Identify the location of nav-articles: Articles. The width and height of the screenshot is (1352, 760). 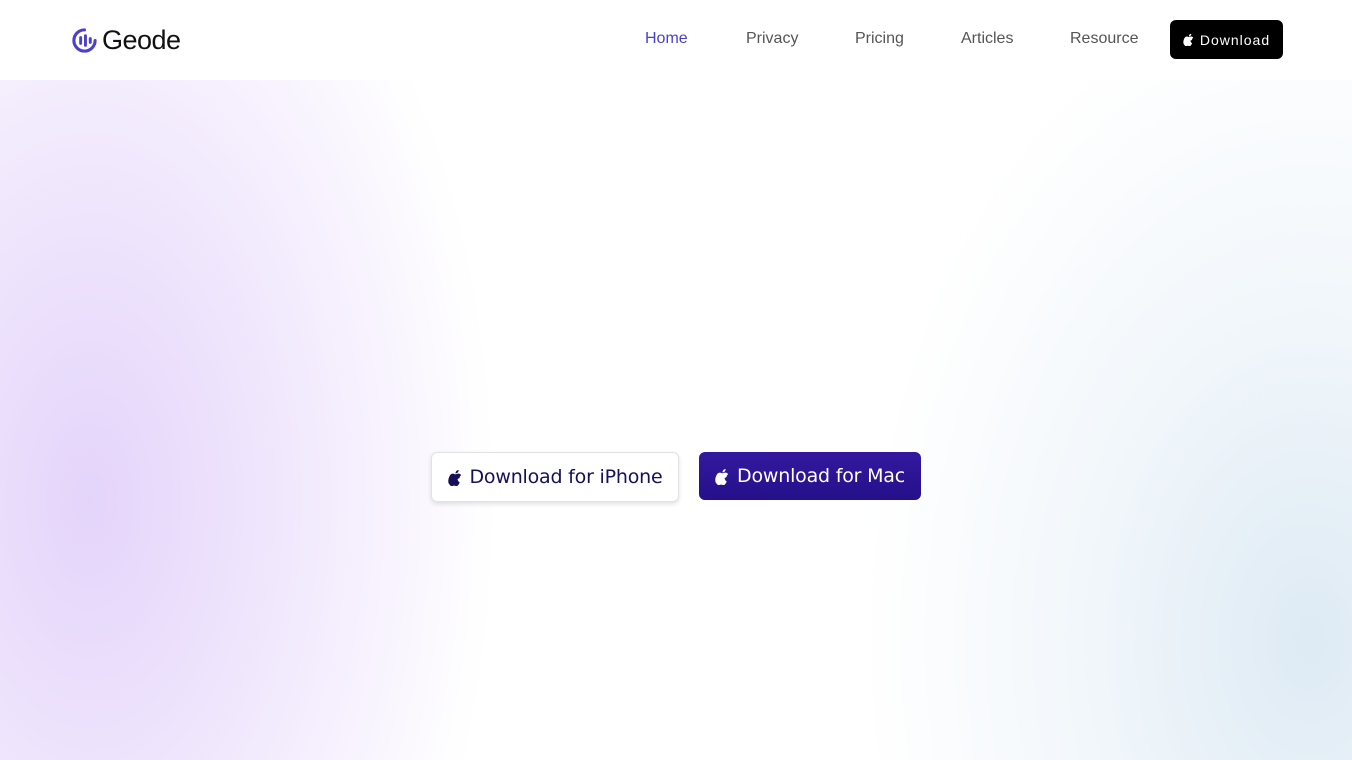
(987, 39).